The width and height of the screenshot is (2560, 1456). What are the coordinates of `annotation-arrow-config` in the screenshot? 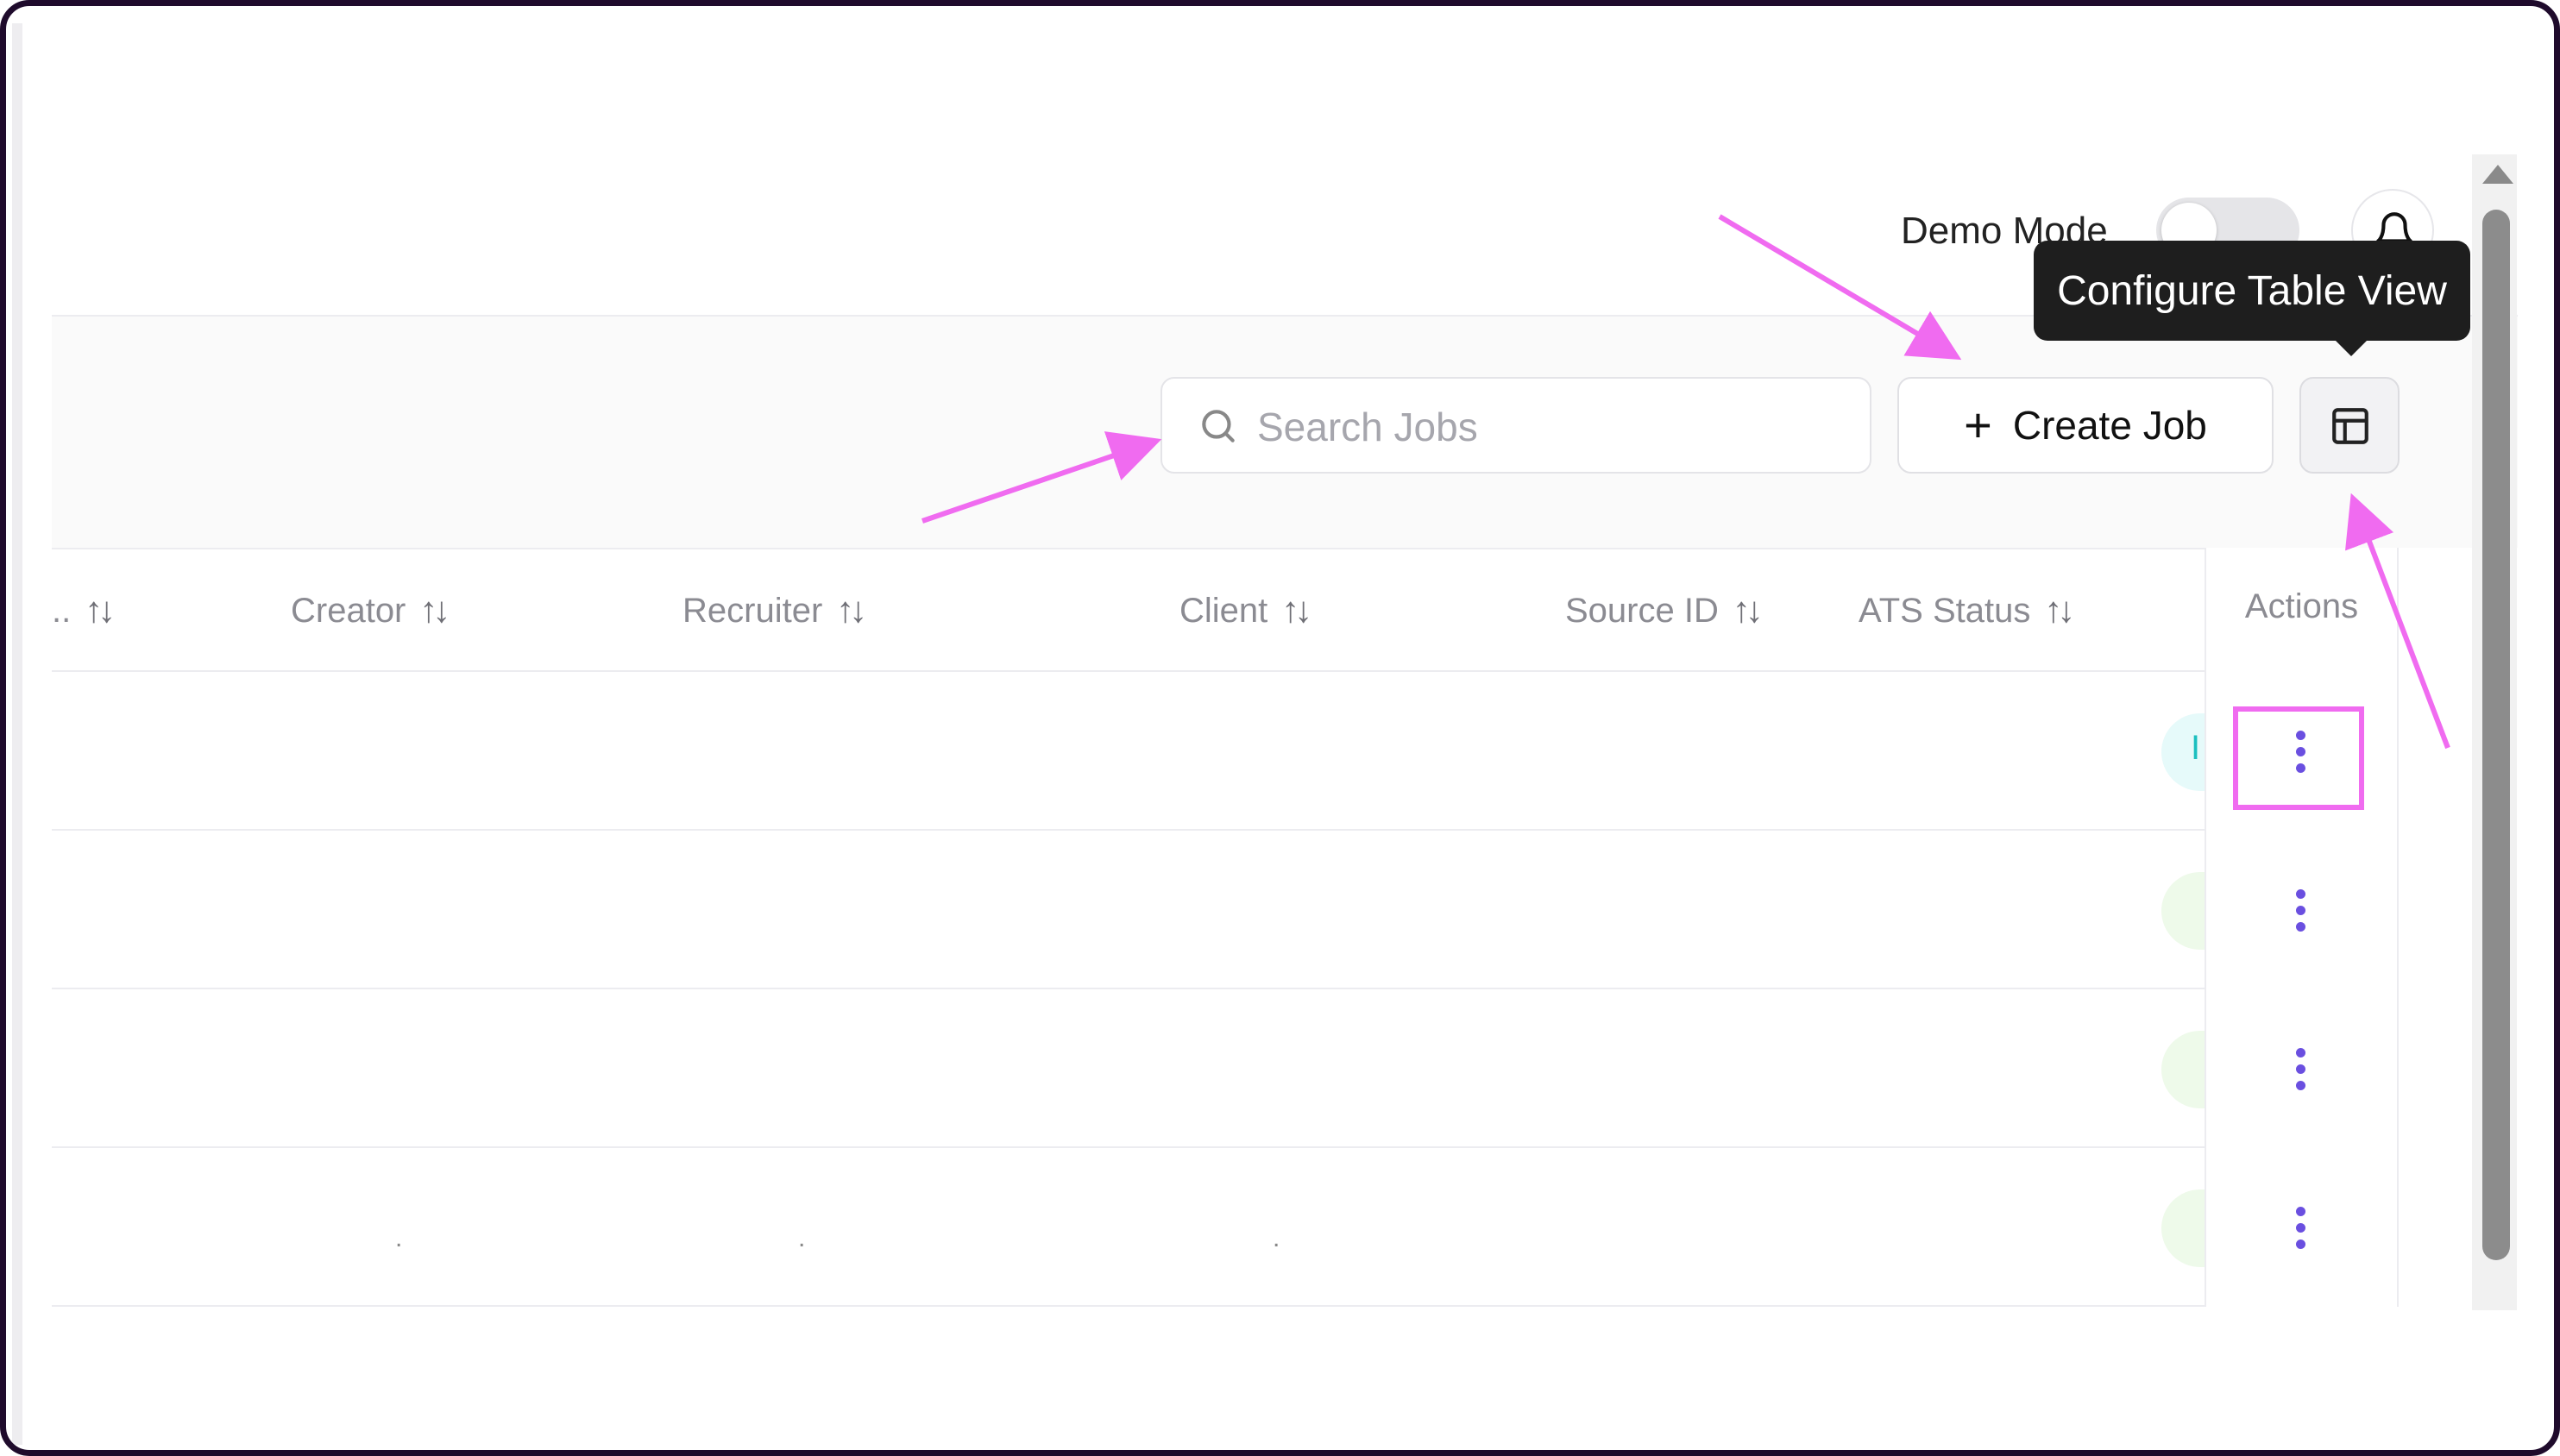 It's located at (2397, 621).